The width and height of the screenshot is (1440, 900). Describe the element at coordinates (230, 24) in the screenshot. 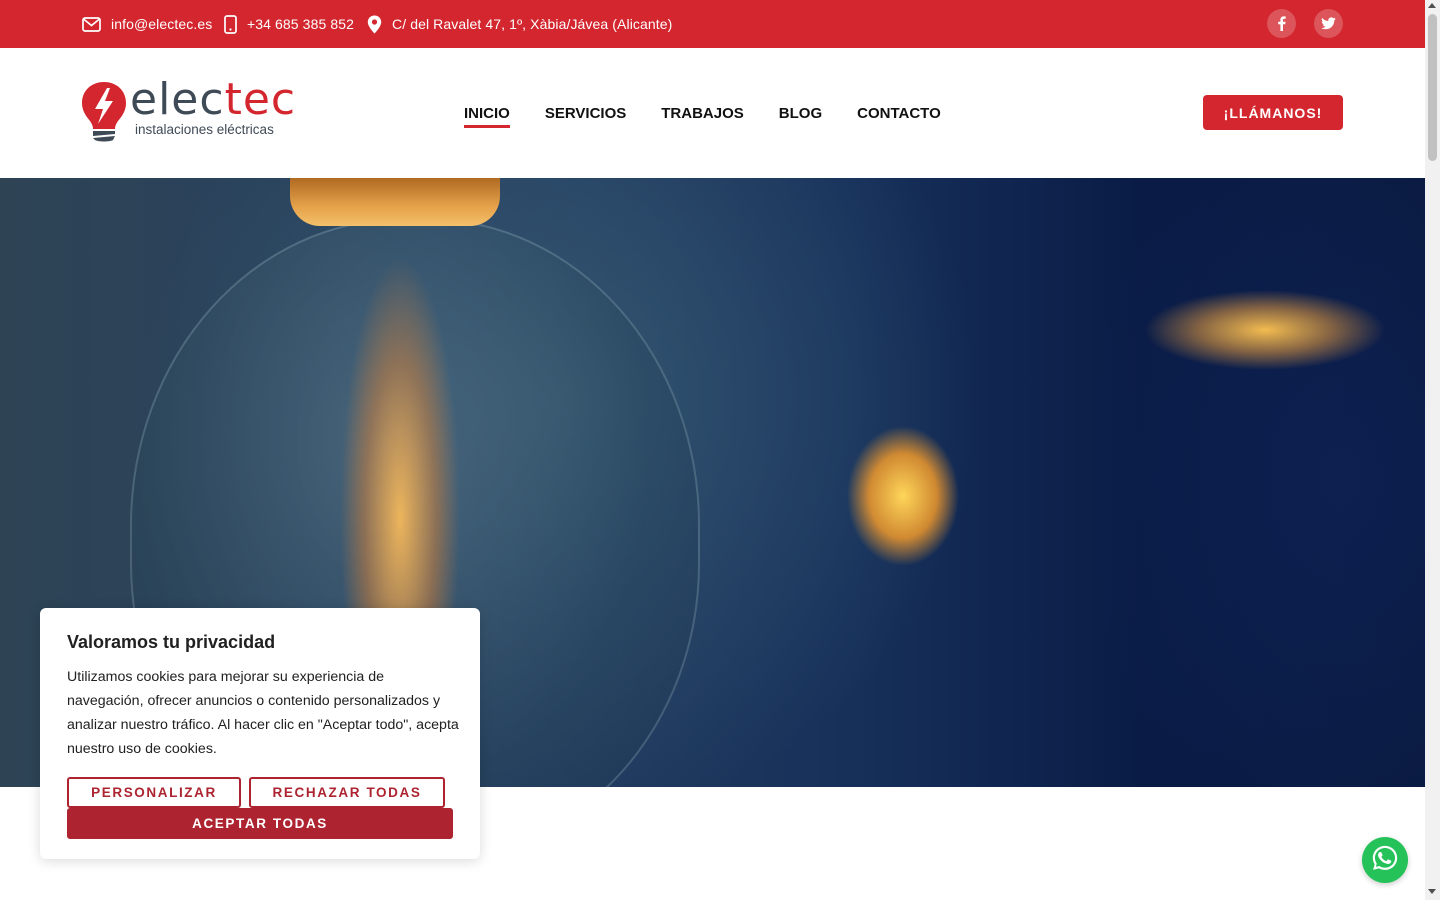

I see `mobile-phone-icon` at that location.